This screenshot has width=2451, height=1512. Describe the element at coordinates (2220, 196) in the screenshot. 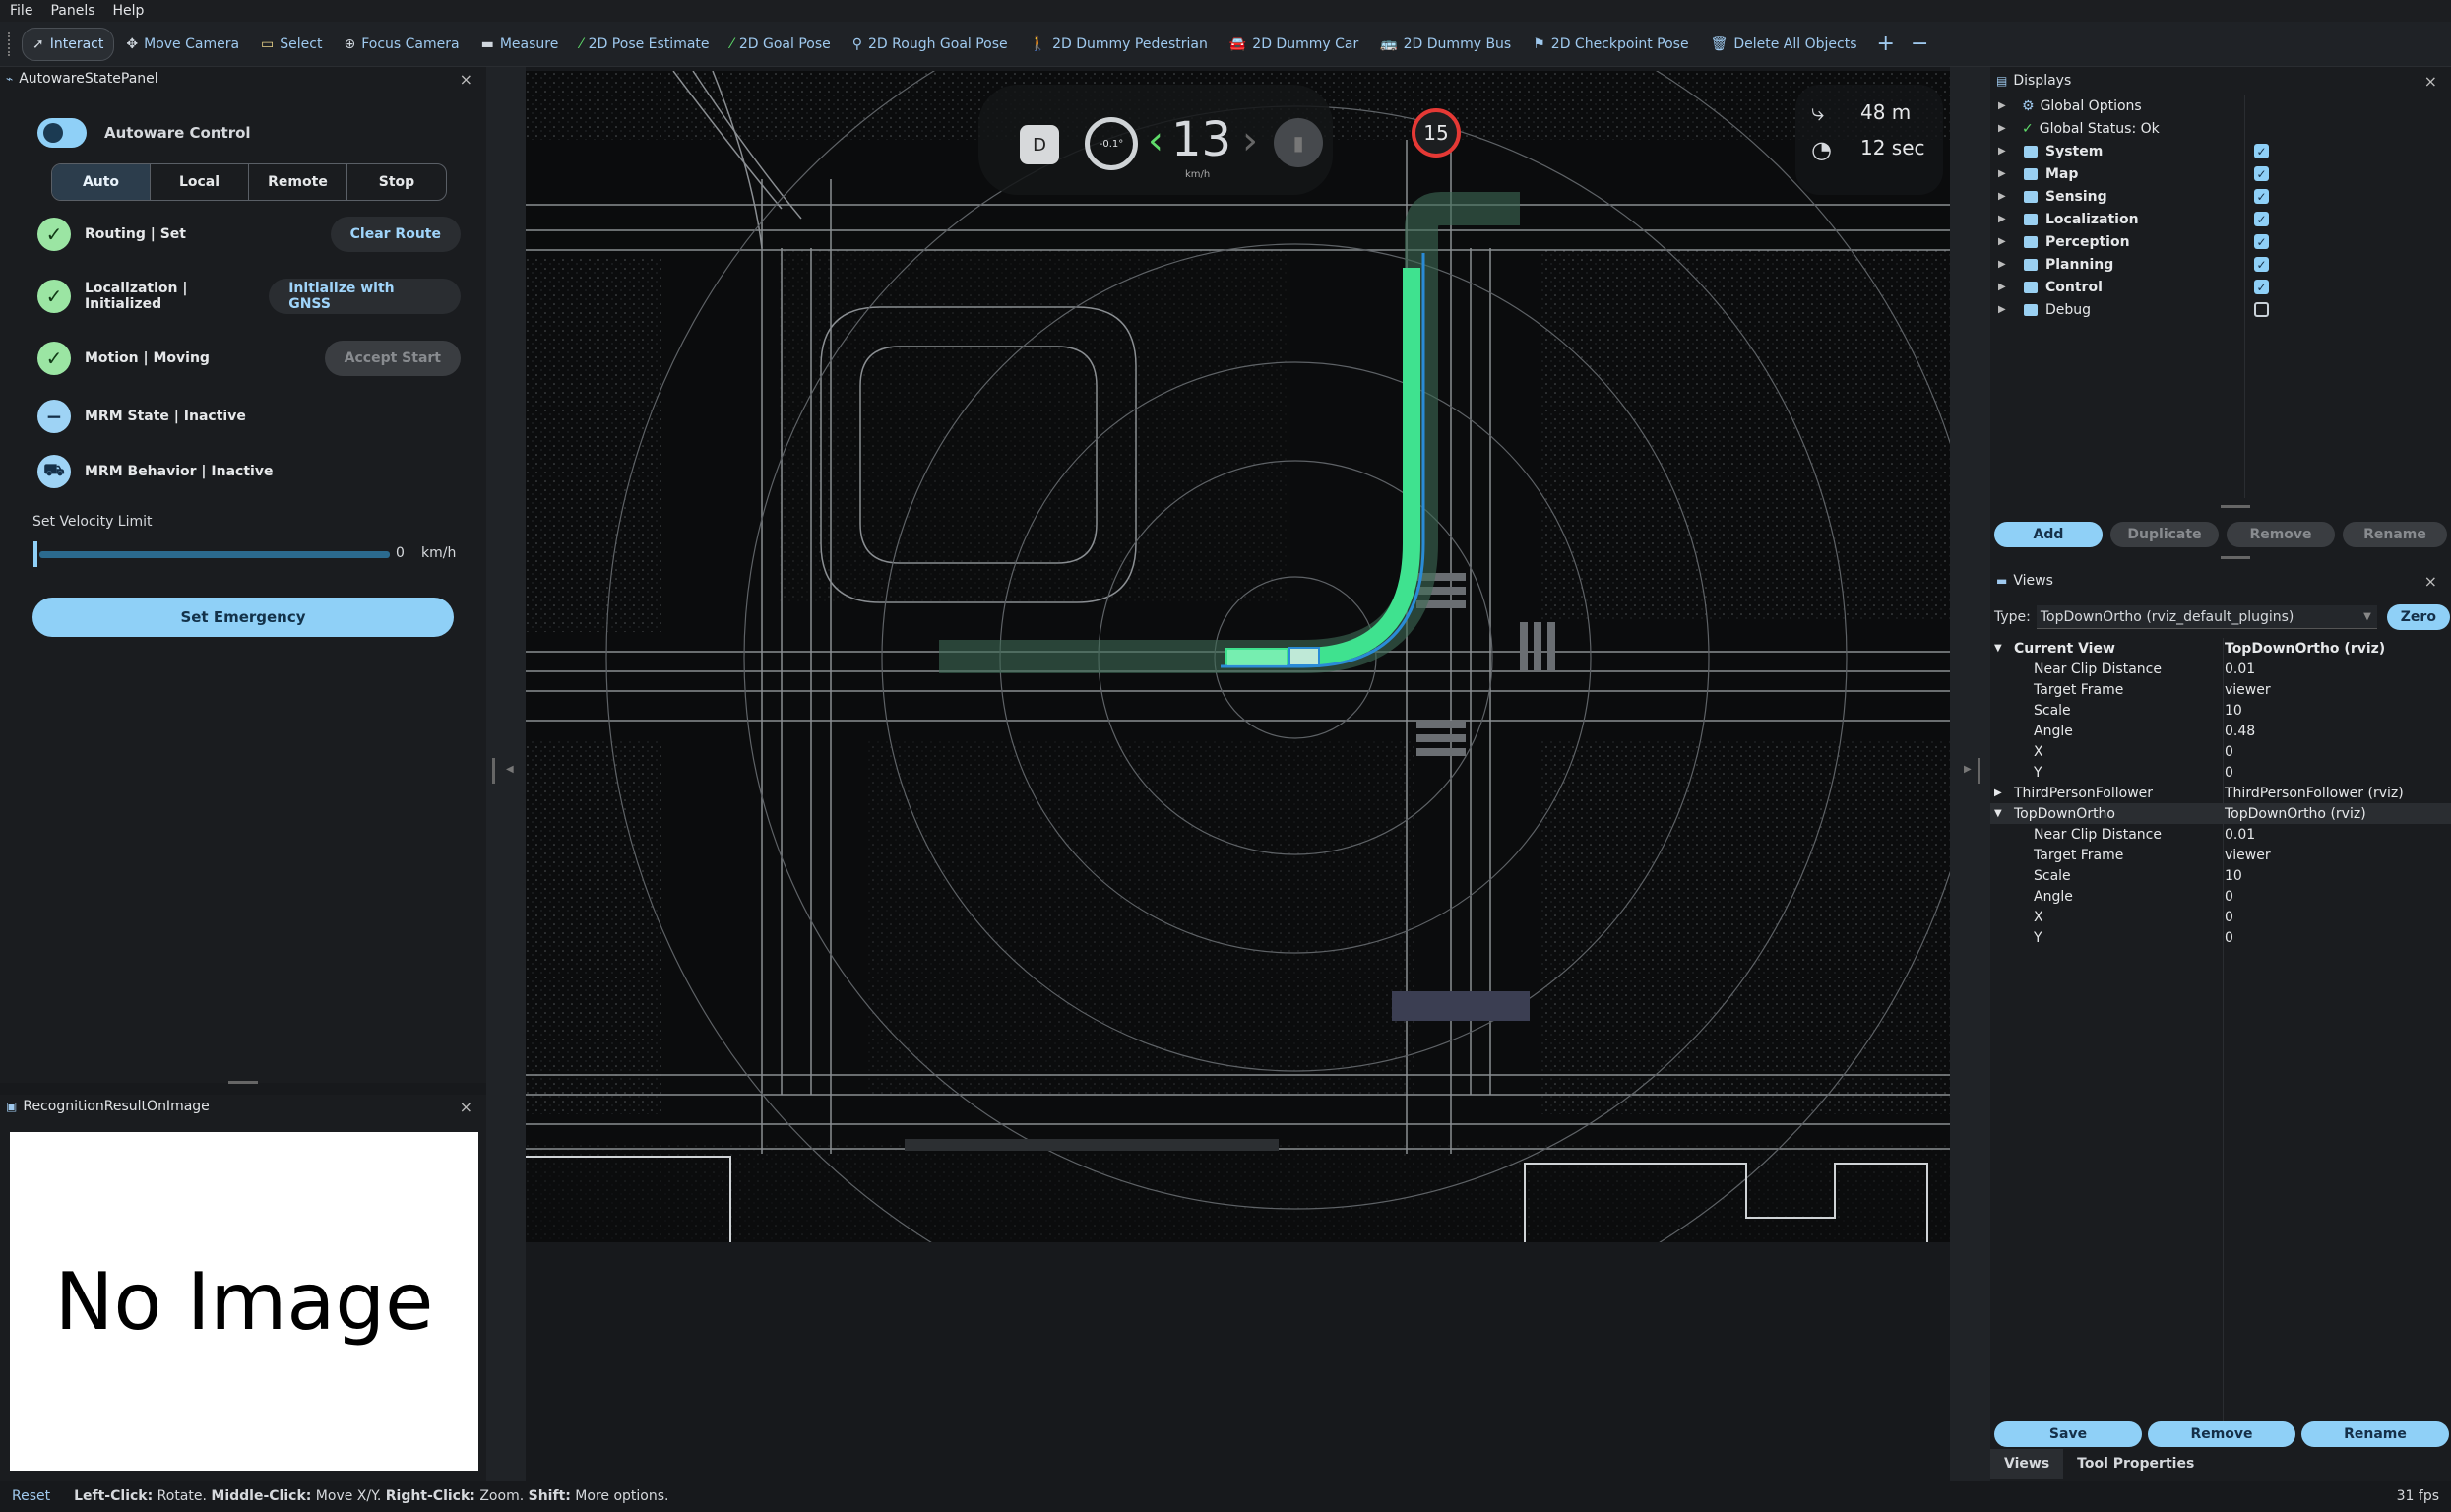

I see `display-item-sensing: ▶ Sensing ✓` at that location.